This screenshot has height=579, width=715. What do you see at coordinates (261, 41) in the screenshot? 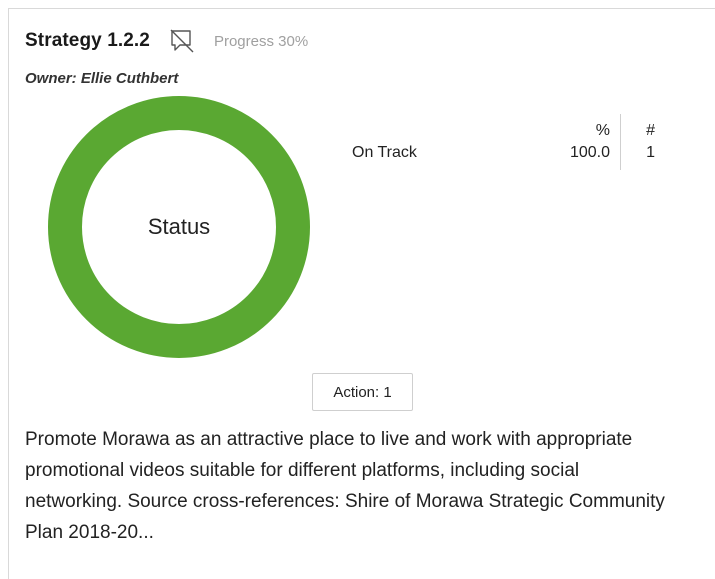
I see `progress-label: Progress 30%` at bounding box center [261, 41].